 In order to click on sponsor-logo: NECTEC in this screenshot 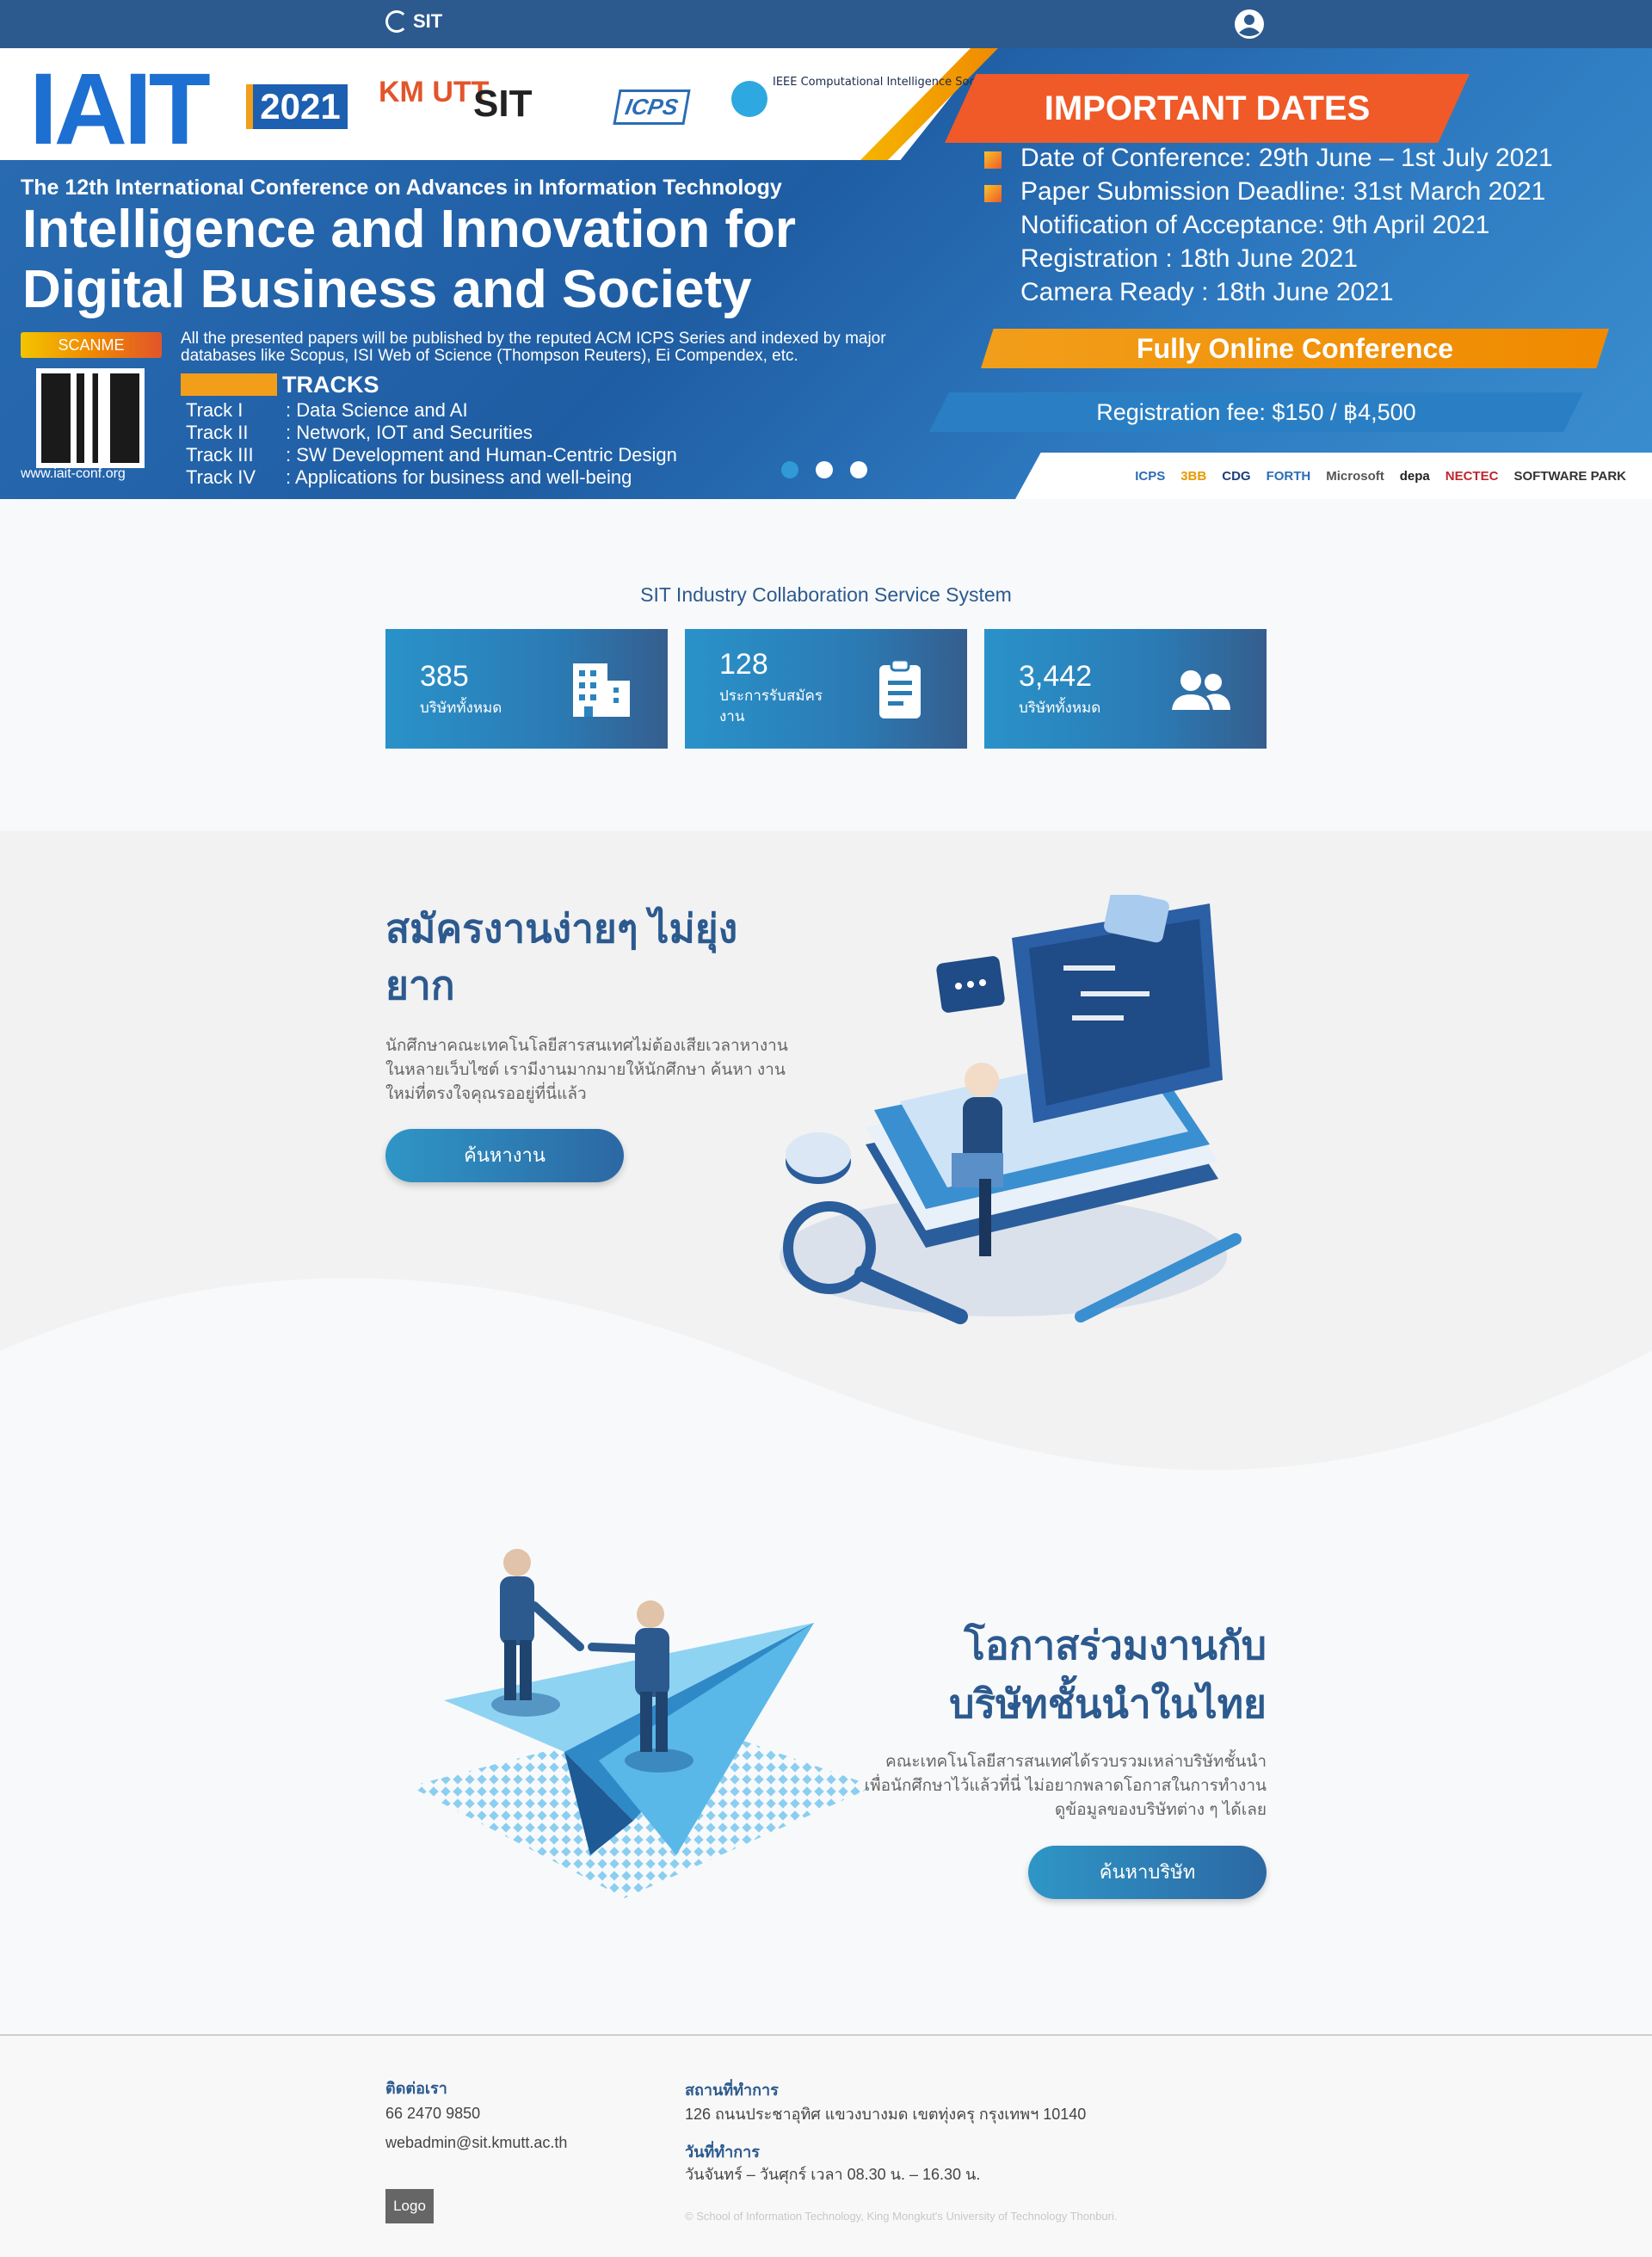, I will do `click(1472, 476)`.